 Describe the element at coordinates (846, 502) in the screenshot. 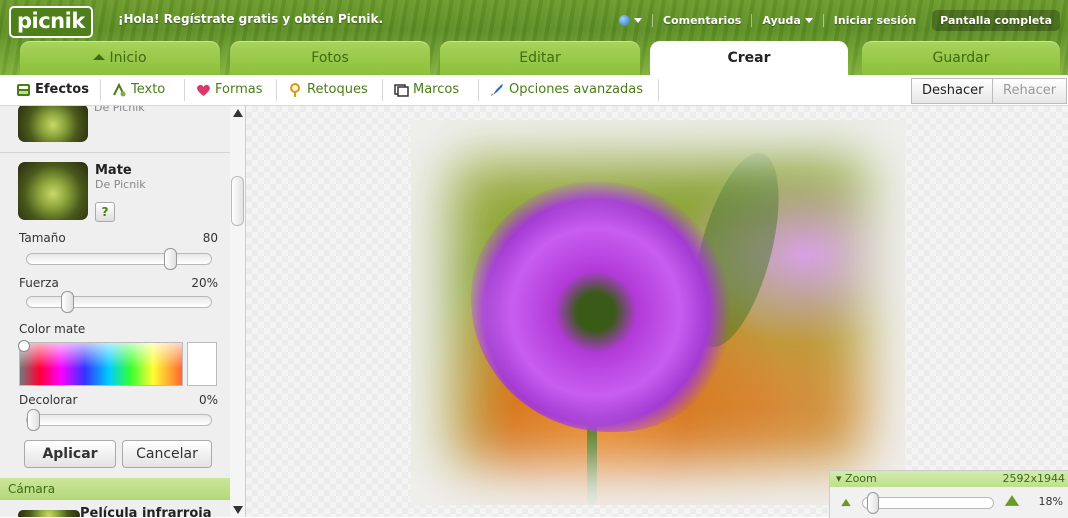

I see `zoom-out-icon` at that location.